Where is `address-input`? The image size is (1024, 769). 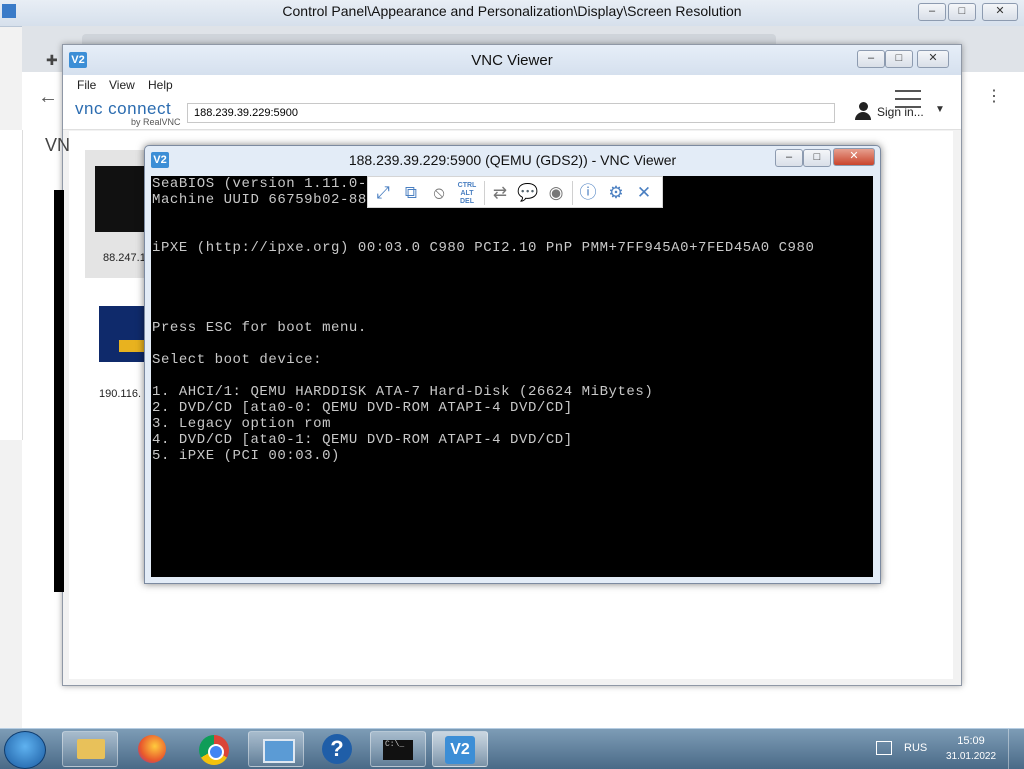
address-input is located at coordinates (511, 113).